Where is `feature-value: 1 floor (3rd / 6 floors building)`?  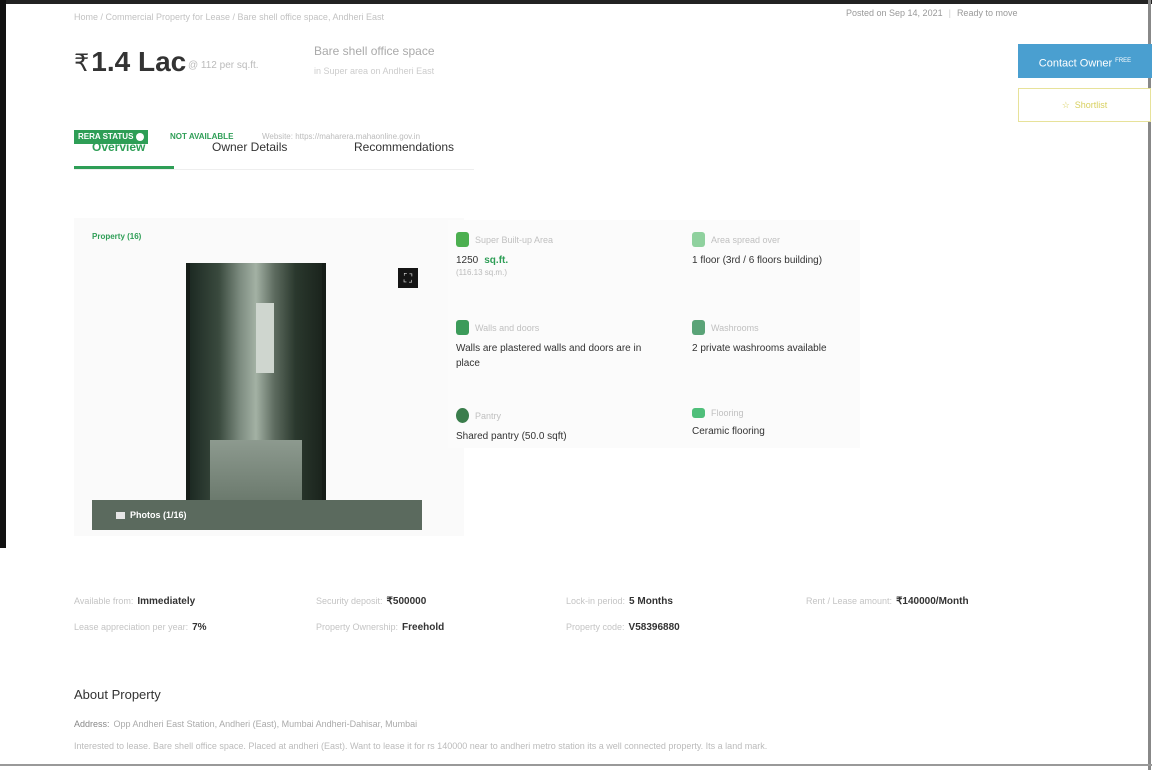
feature-value: 1 floor (3rd / 6 floors building) is located at coordinates (757, 260).